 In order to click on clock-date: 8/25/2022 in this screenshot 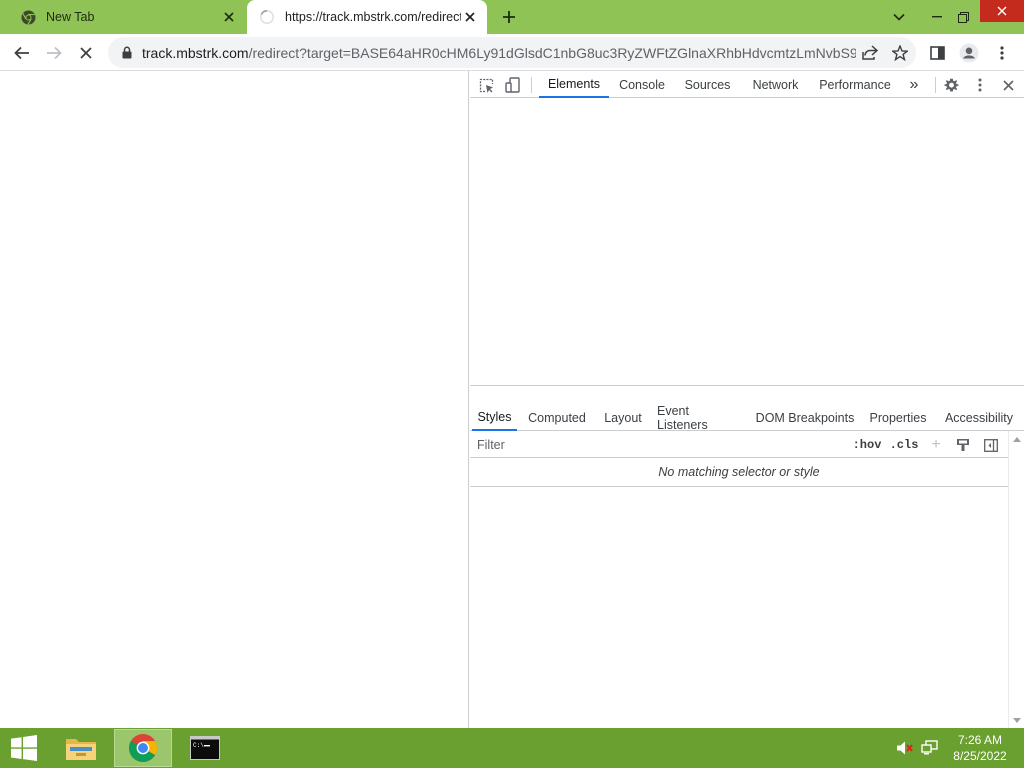, I will do `click(980, 756)`.